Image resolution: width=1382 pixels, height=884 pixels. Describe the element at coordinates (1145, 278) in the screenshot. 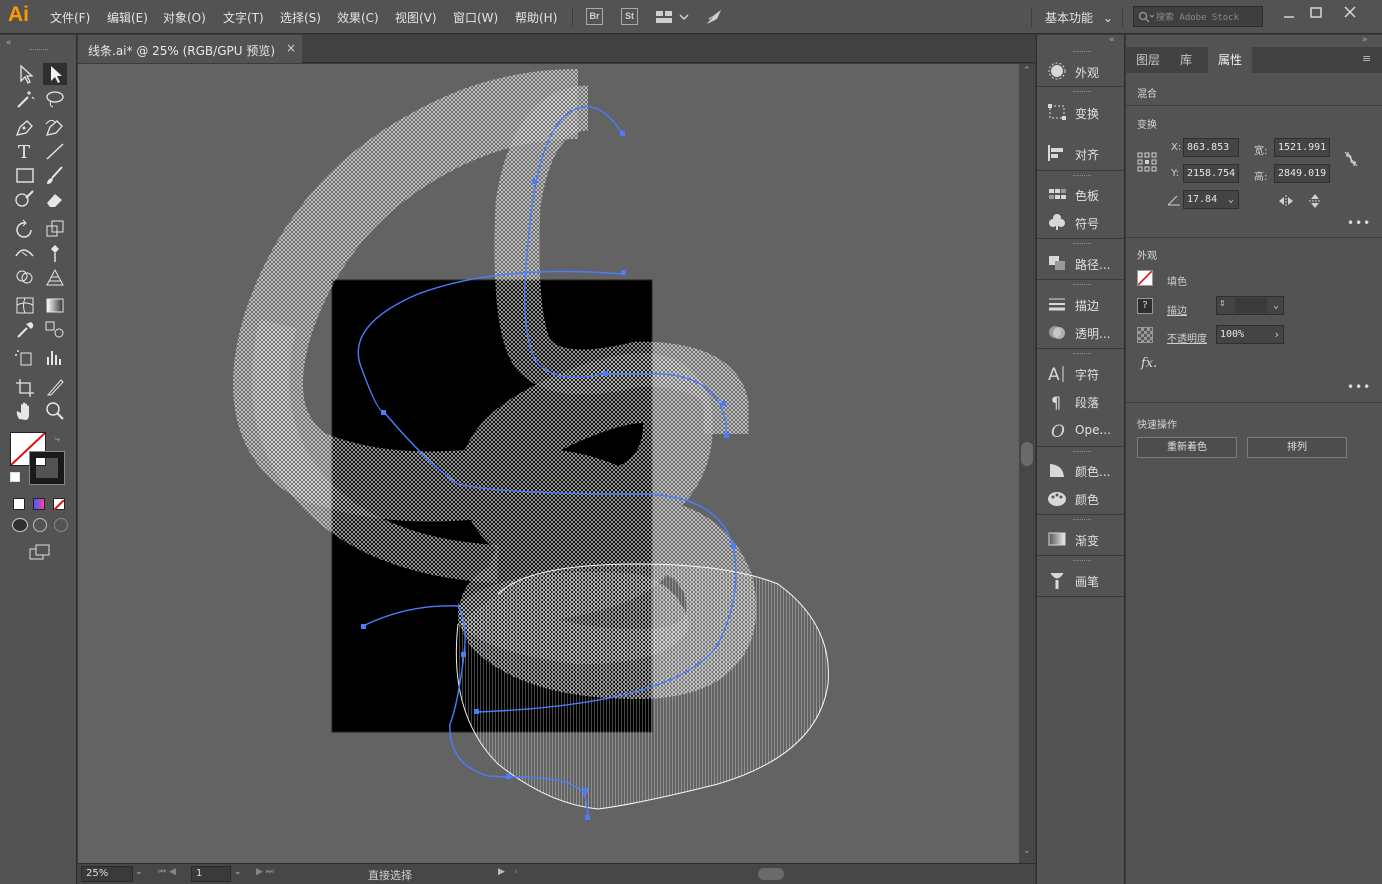

I see `fill-color-swatch` at that location.